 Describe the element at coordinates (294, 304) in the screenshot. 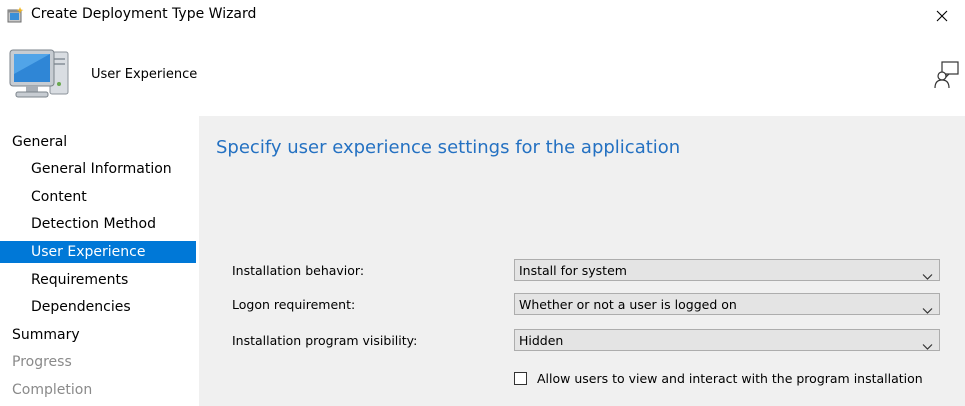

I see `logon-requirement-label: Logon requirement:` at that location.